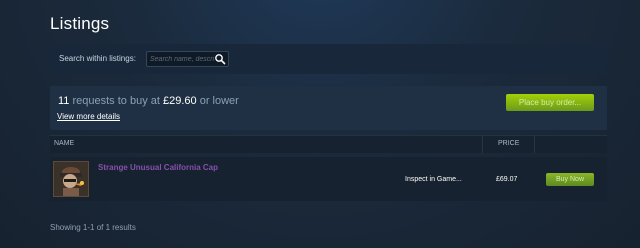  What do you see at coordinates (217, 101) in the screenshot?
I see `buy-order-text-end: or lower` at bounding box center [217, 101].